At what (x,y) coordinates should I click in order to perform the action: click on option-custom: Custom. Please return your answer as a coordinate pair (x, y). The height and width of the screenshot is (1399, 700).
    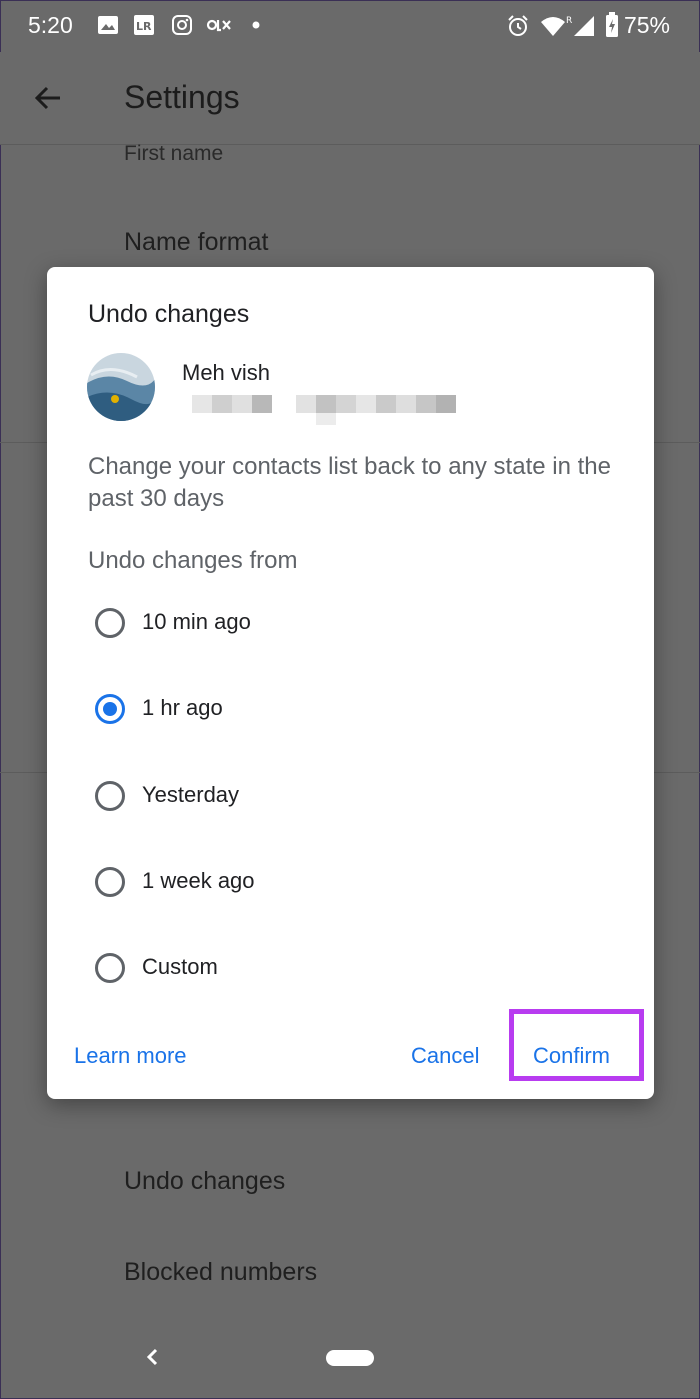
    Looking at the image, I should click on (345, 971).